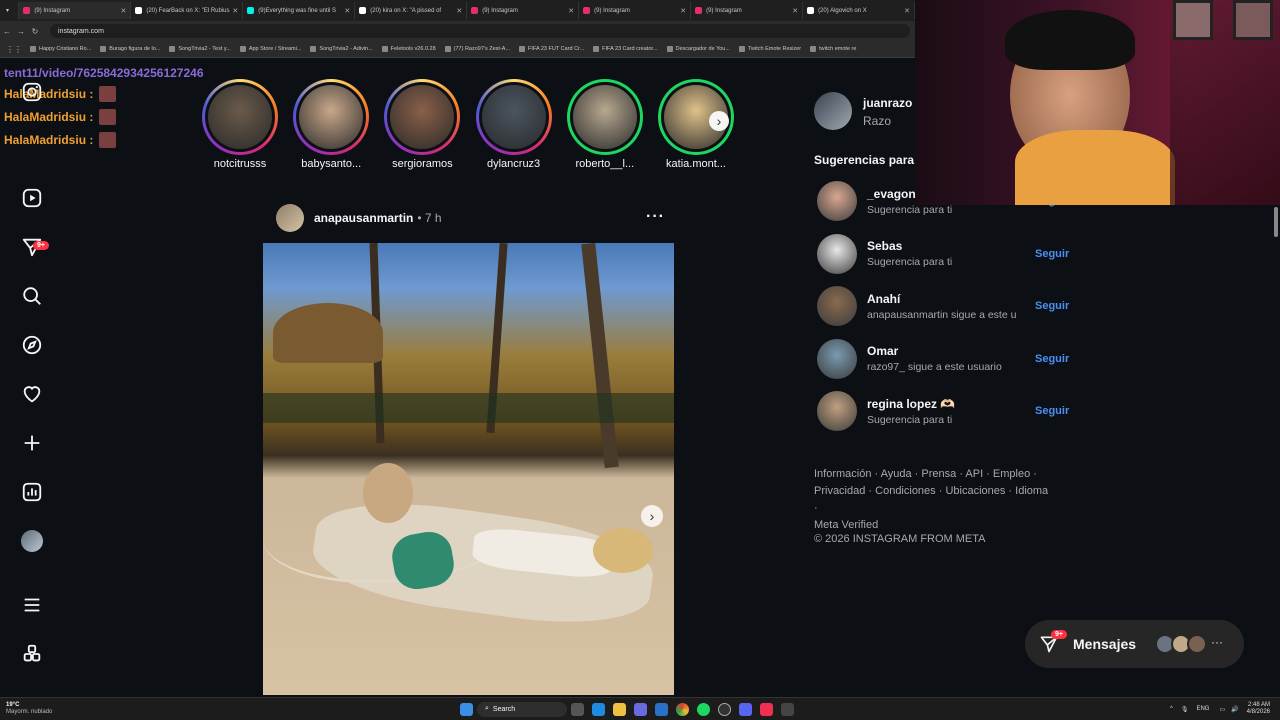 This screenshot has width=1280, height=720. I want to click on address-bar: instagram.com, so click(480, 31).